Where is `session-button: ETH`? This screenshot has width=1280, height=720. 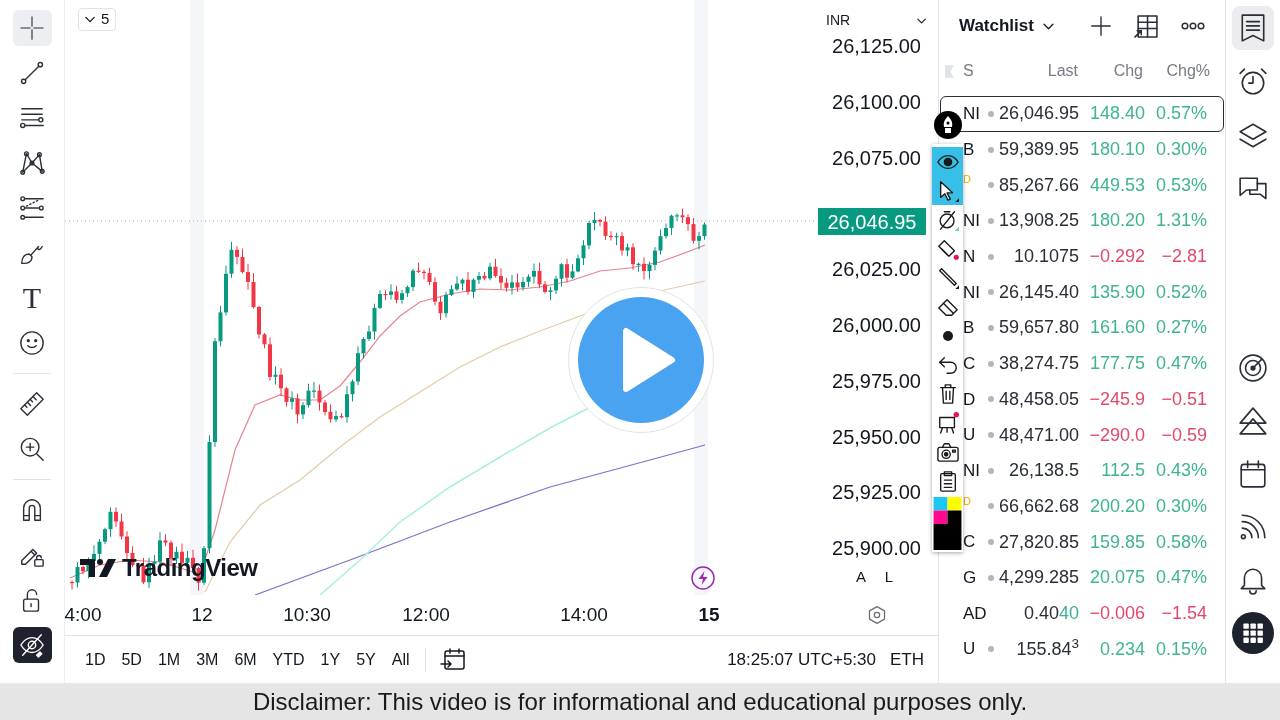
session-button: ETH is located at coordinates (907, 659).